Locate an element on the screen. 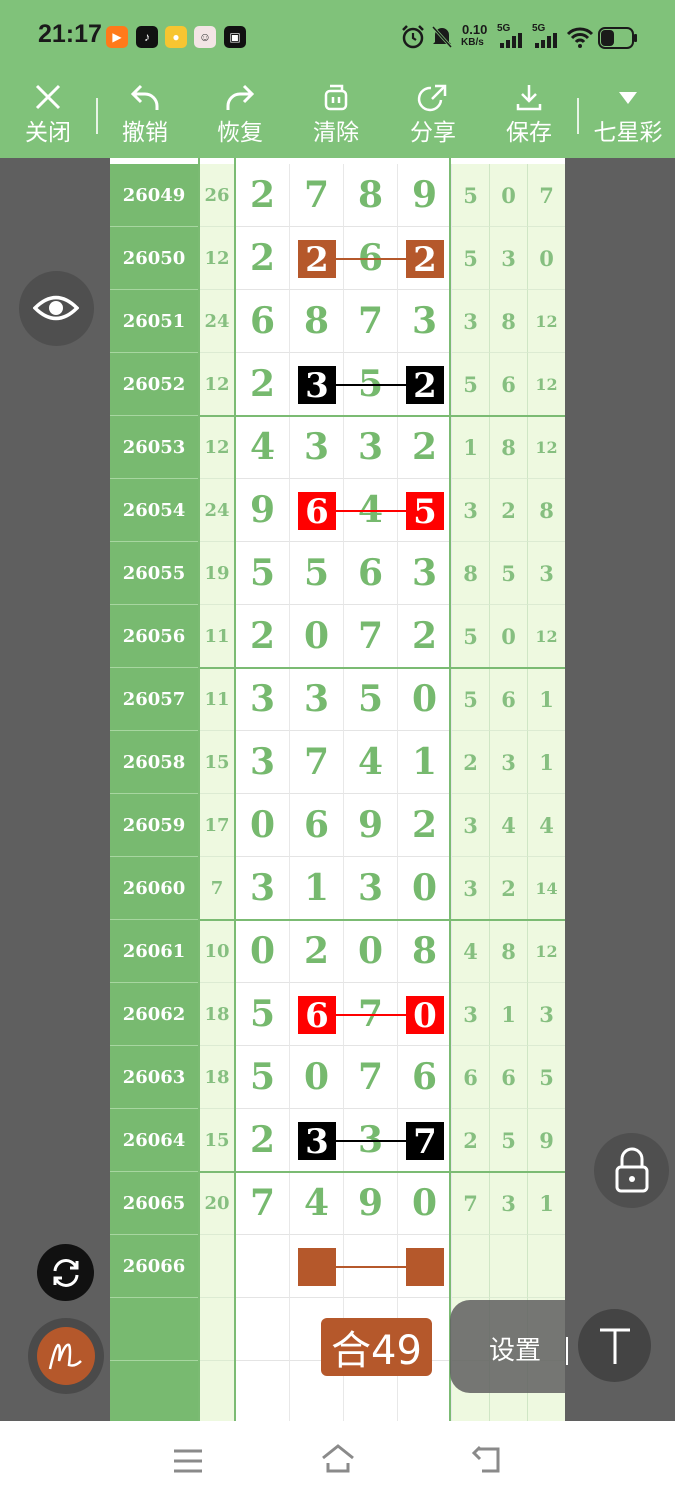  highlight-annotation: 60 is located at coordinates (337, 1014).